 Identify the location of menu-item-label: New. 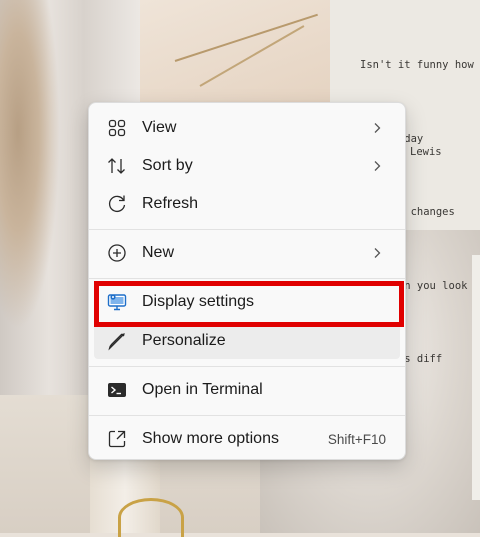
(158, 252).